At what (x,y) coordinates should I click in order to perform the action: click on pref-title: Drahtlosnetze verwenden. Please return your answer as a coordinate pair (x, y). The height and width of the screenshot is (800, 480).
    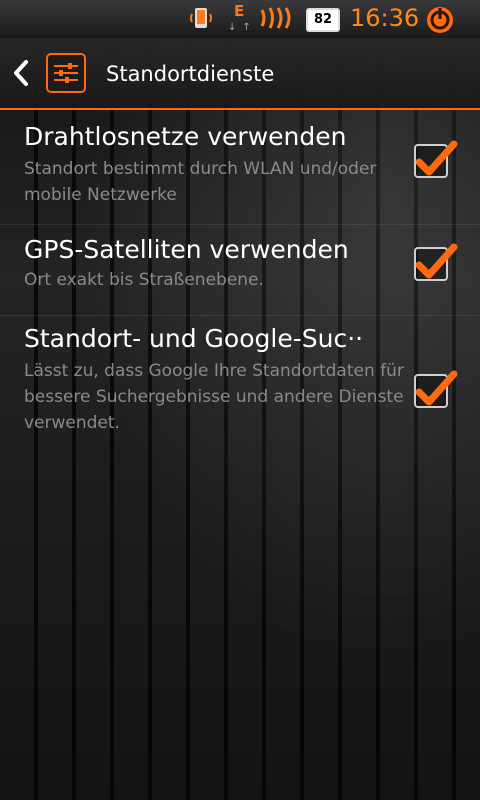
    Looking at the image, I should click on (185, 136).